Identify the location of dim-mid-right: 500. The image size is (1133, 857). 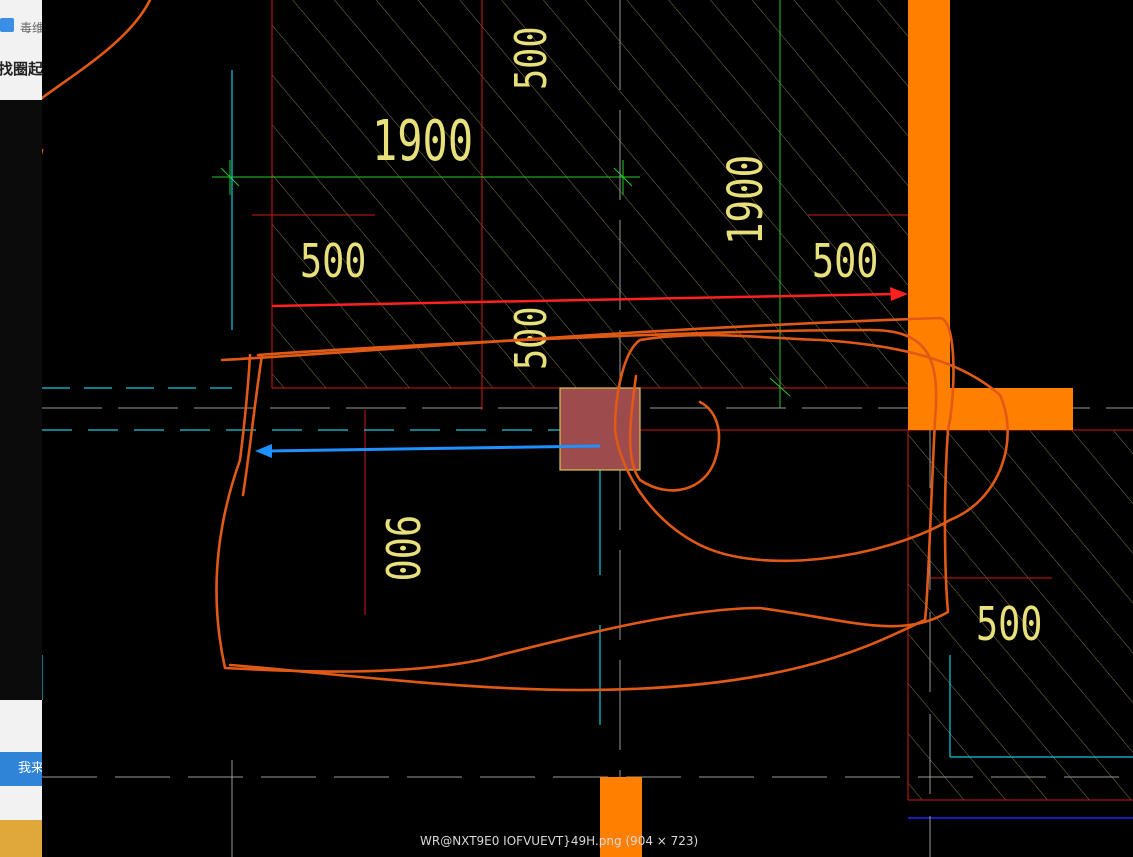
(845, 261).